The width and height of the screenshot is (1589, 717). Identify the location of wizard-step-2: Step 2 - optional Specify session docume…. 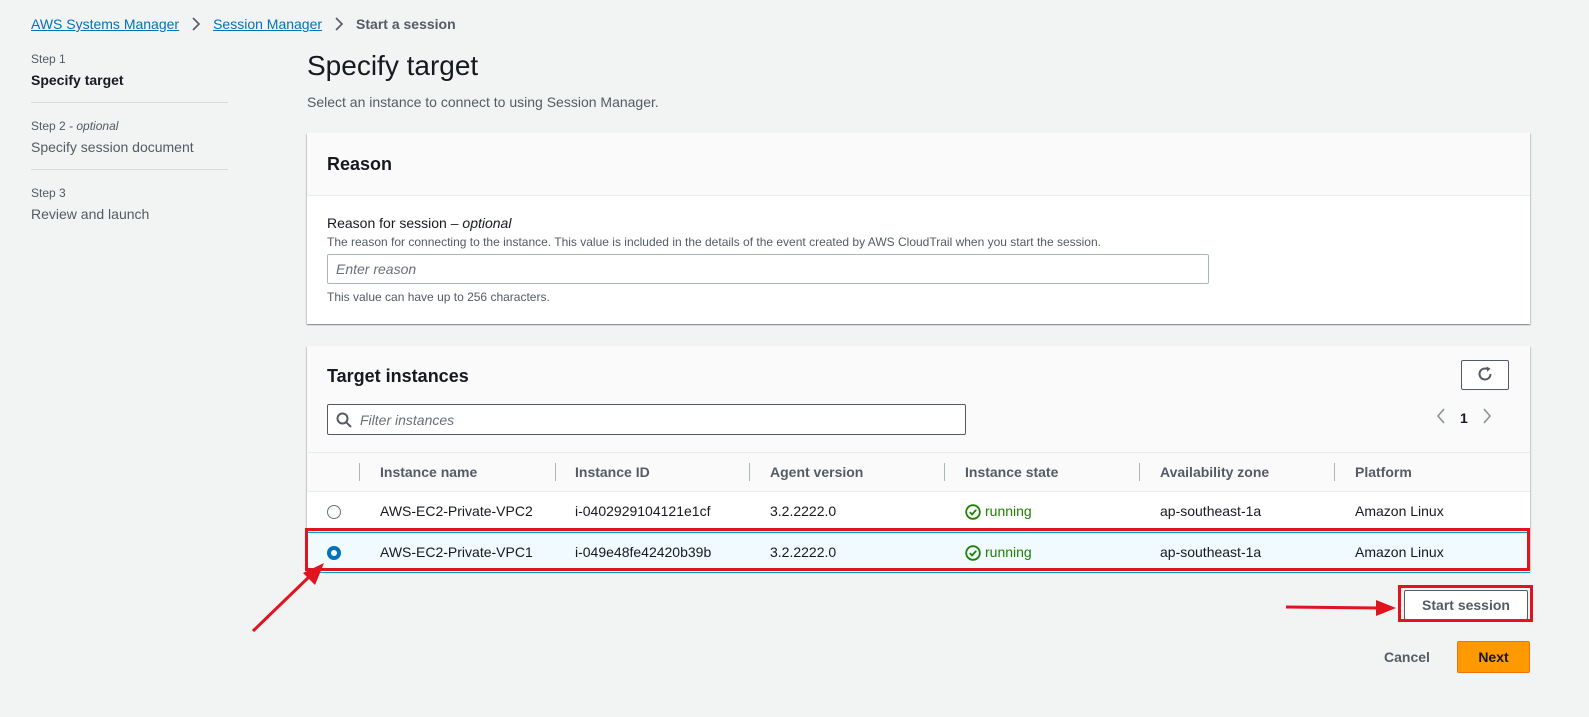
(129, 144).